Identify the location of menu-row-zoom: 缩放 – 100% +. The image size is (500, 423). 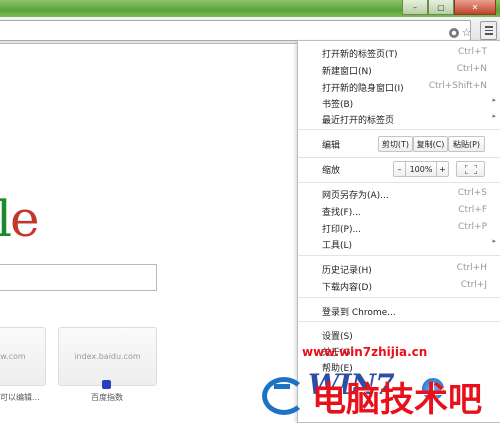
(399, 169).